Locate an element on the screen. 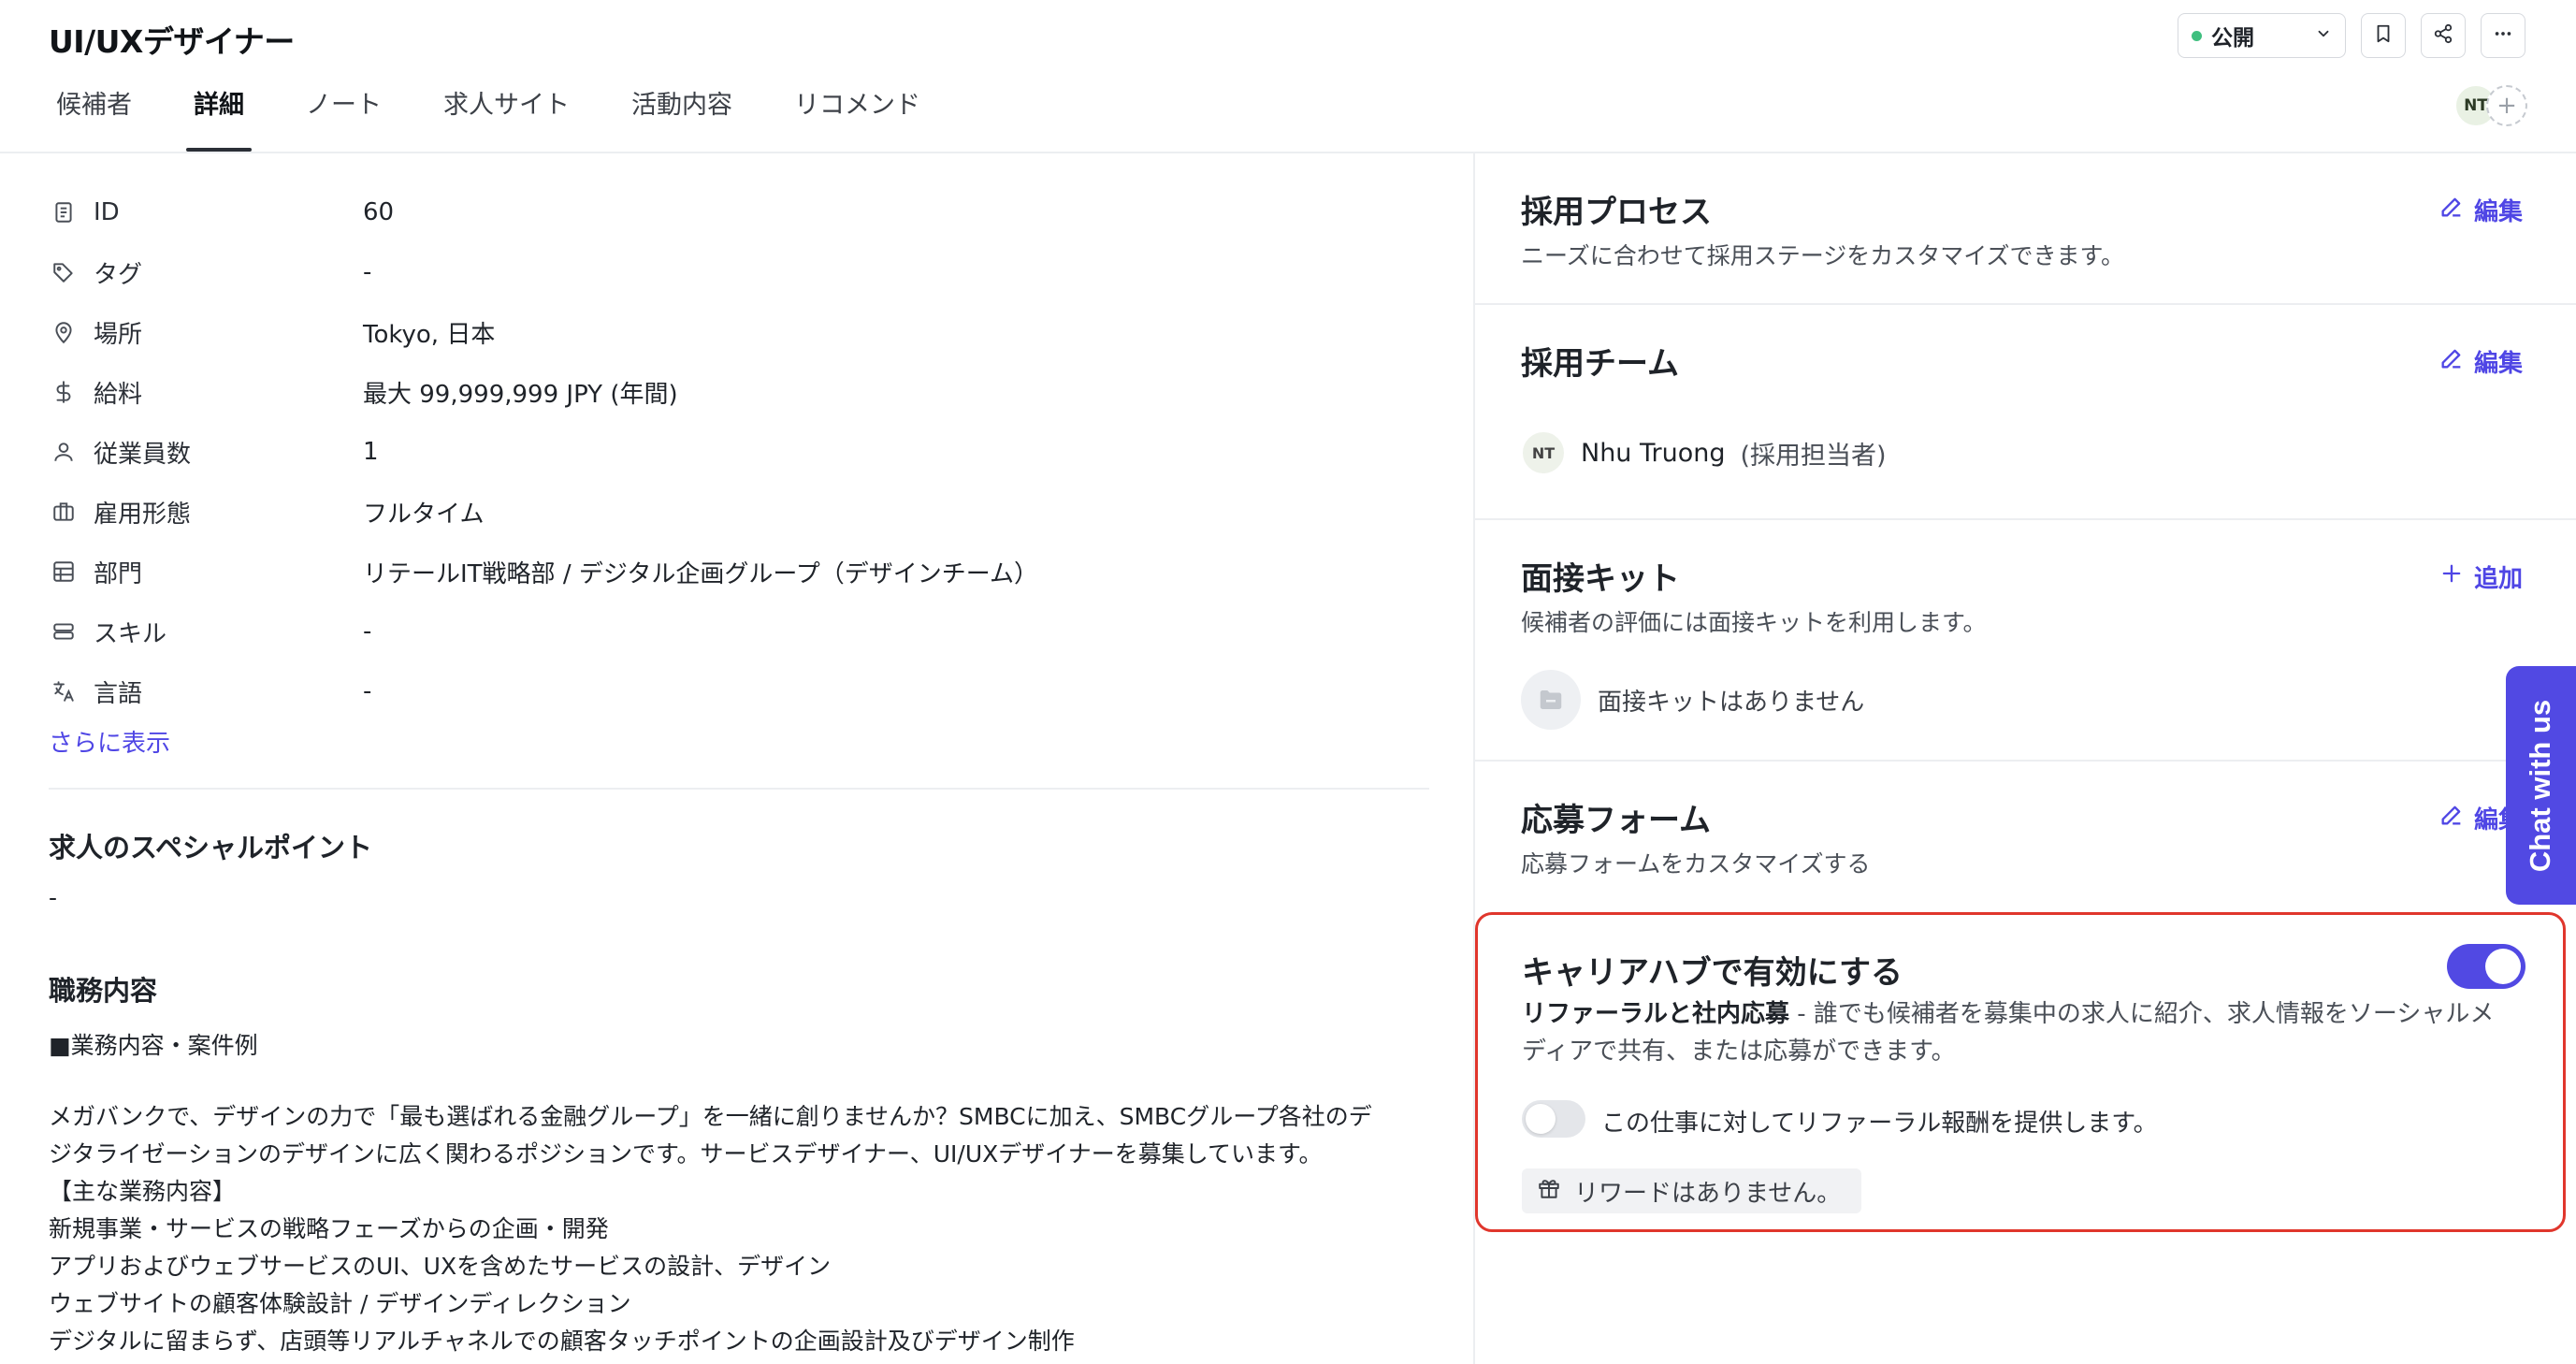  table-icon is located at coordinates (64, 572).